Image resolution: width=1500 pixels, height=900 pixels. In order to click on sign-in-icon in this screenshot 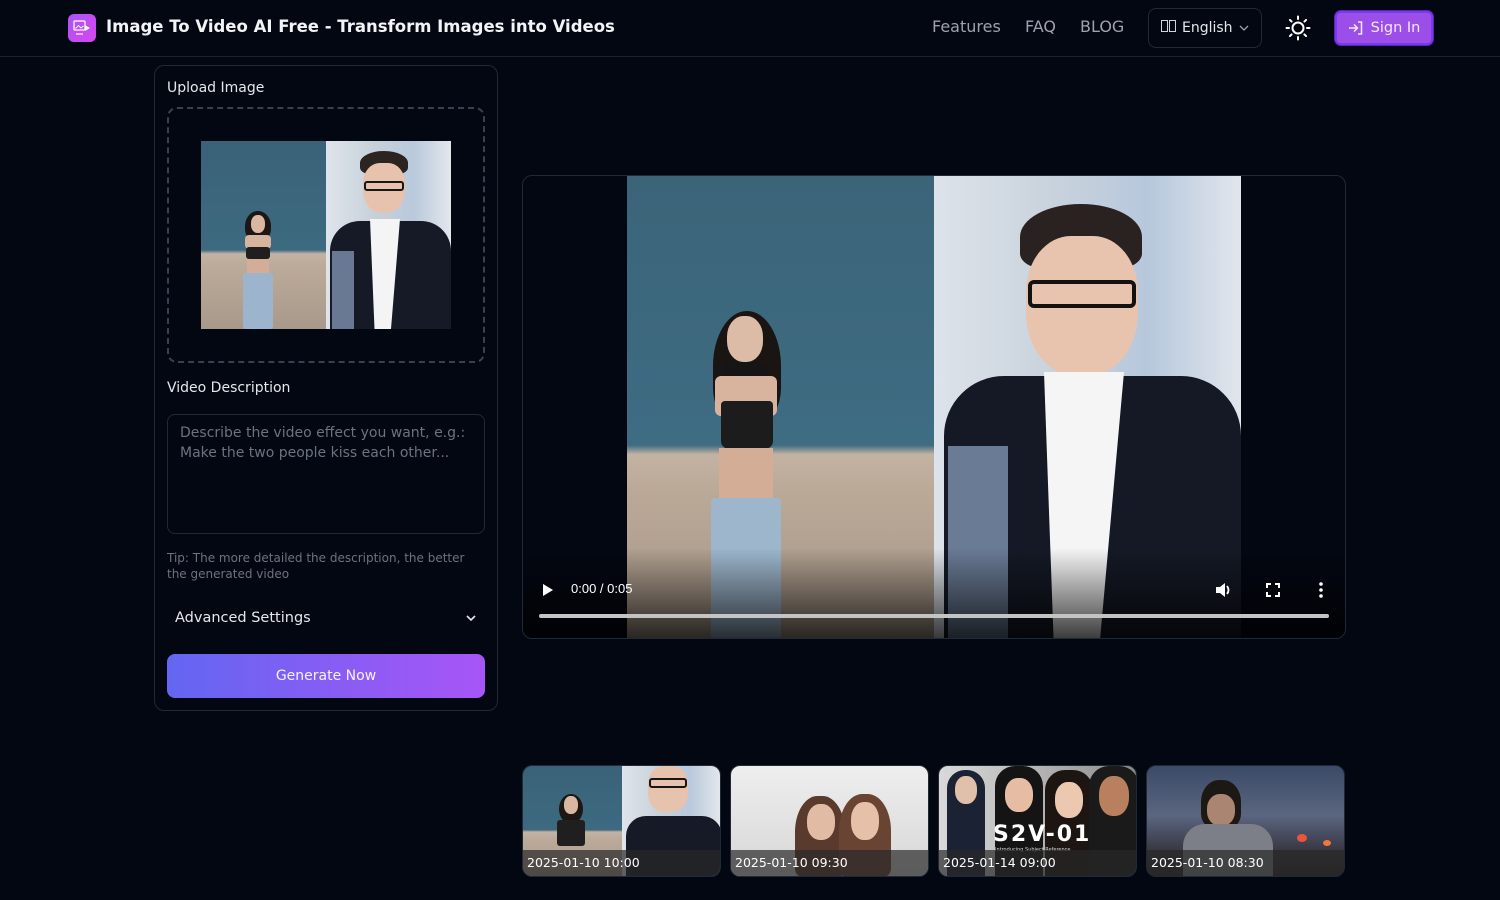, I will do `click(1355, 28)`.